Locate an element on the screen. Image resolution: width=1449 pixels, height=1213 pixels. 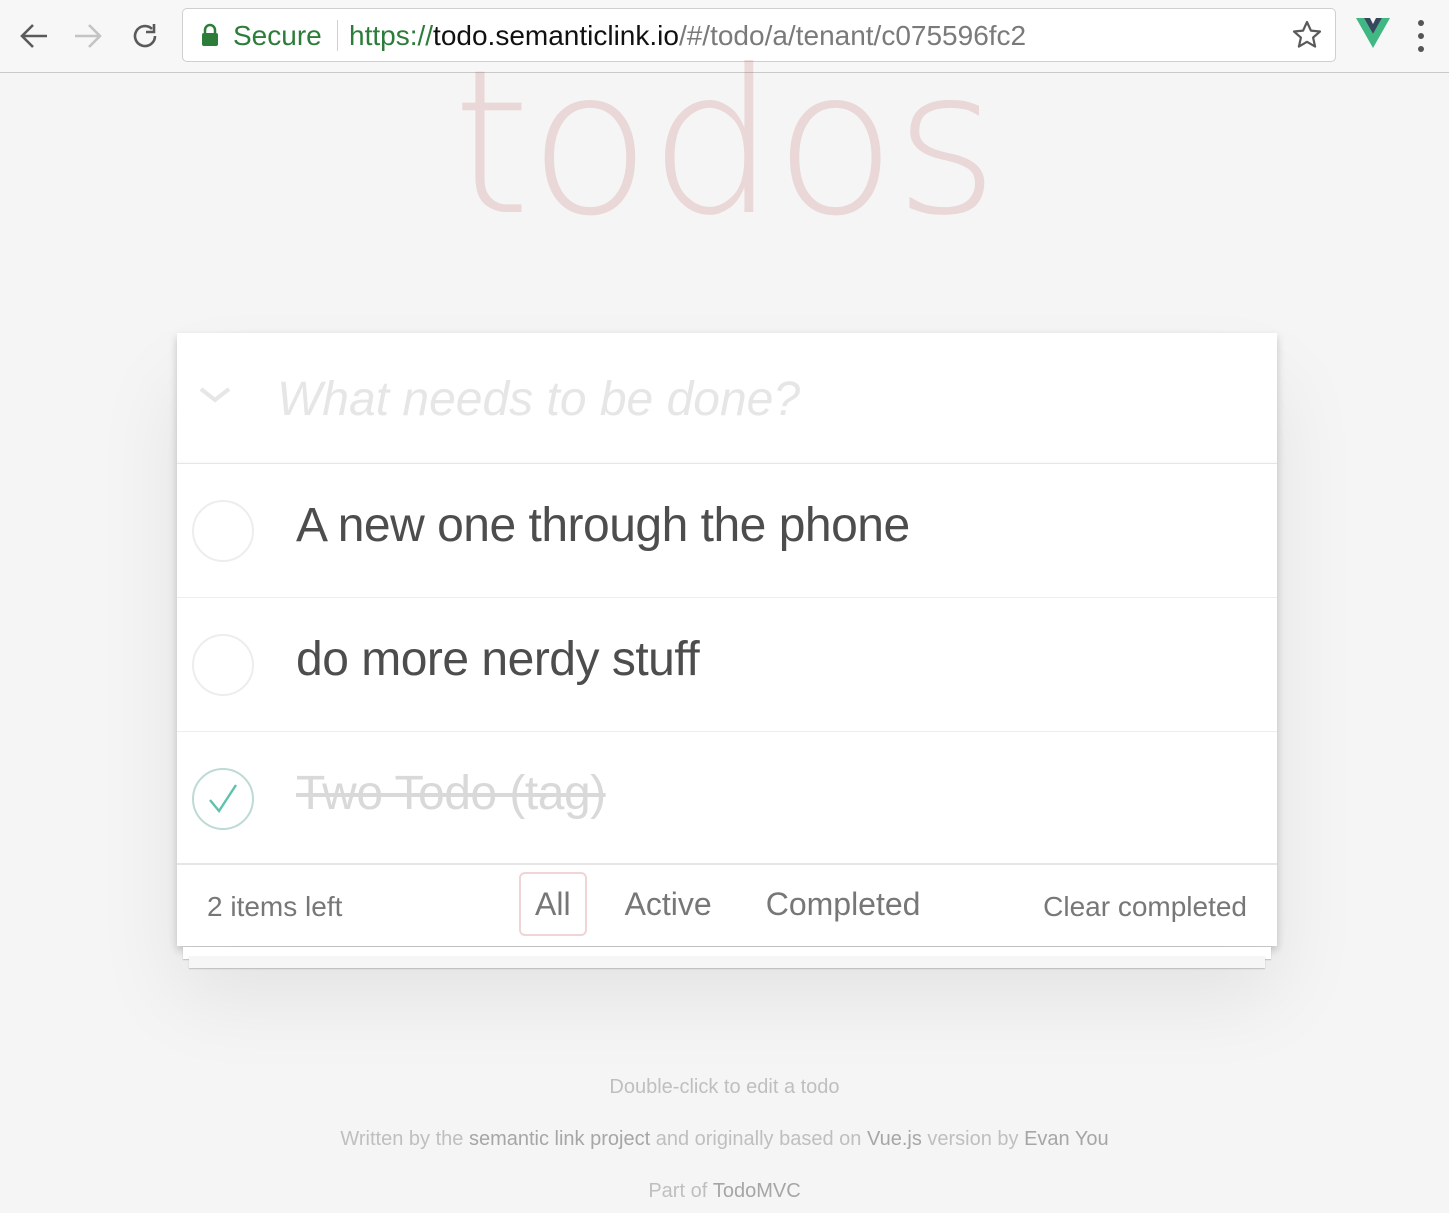
app-title: todos is located at coordinates (725, 143).